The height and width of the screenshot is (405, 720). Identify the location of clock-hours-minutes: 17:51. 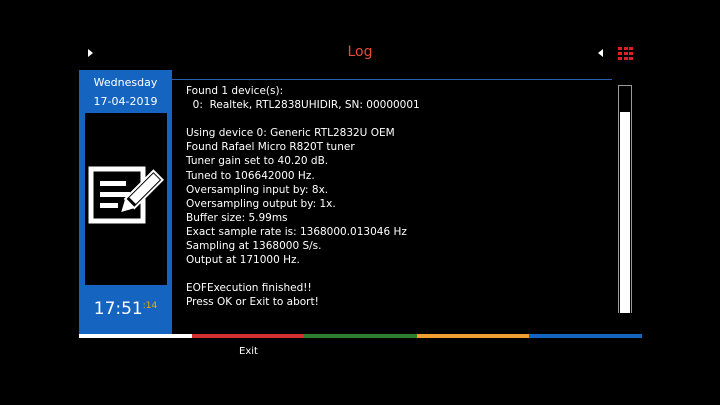
(118, 309).